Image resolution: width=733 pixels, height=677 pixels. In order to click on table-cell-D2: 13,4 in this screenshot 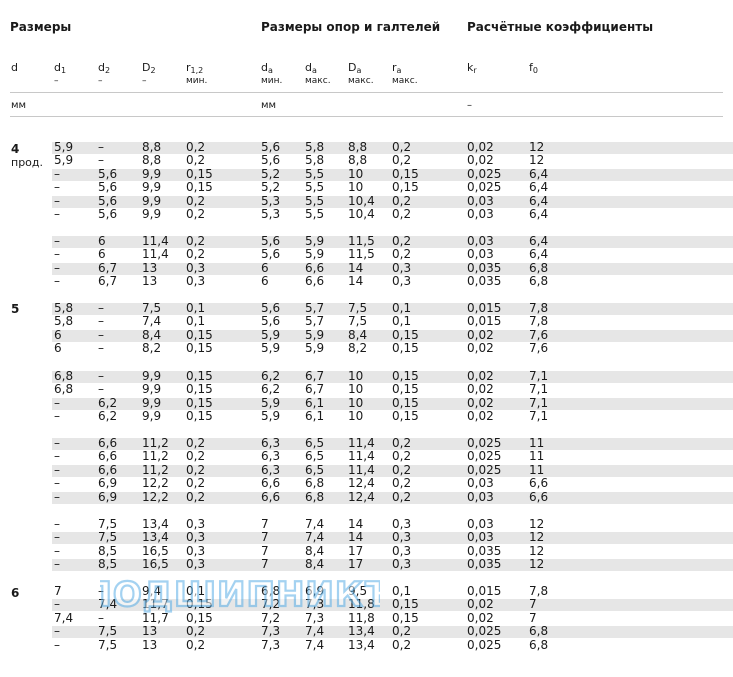, I will do `click(155, 537)`.